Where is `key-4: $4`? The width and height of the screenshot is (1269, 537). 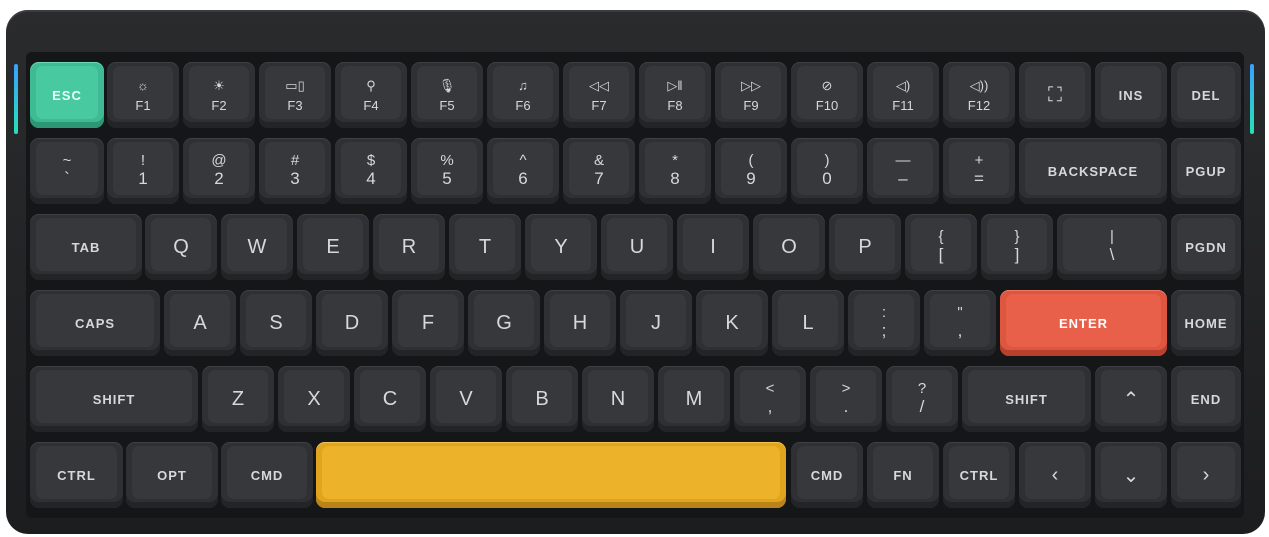 key-4: $4 is located at coordinates (371, 171).